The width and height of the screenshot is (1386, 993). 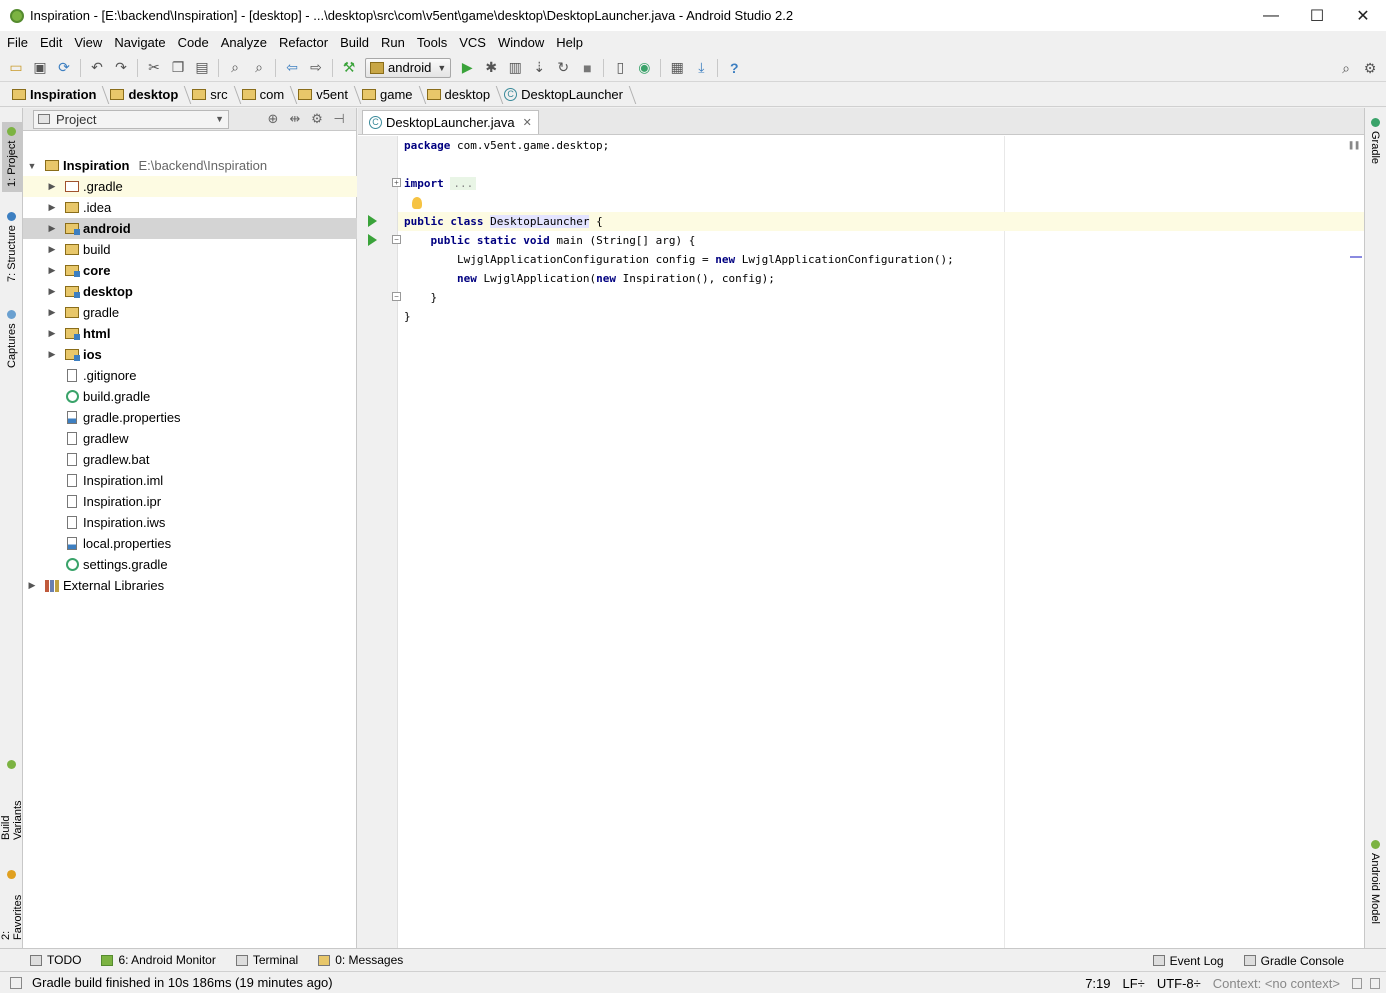 I want to click on tree-item: ▶ desktop, so click(x=190, y=291).